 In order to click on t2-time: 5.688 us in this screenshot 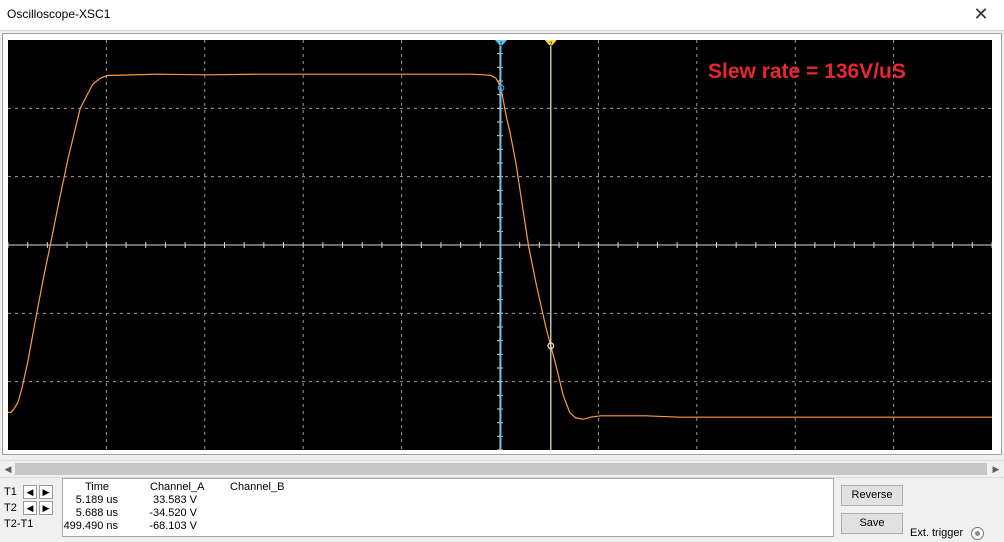, I will do `click(96, 513)`.